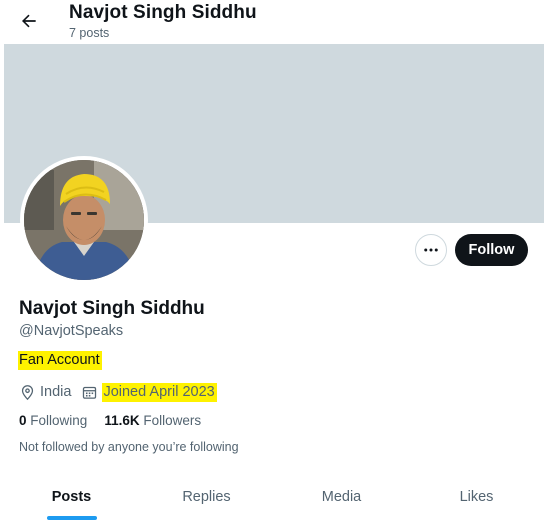  I want to click on location-pin-icon, so click(27, 392).